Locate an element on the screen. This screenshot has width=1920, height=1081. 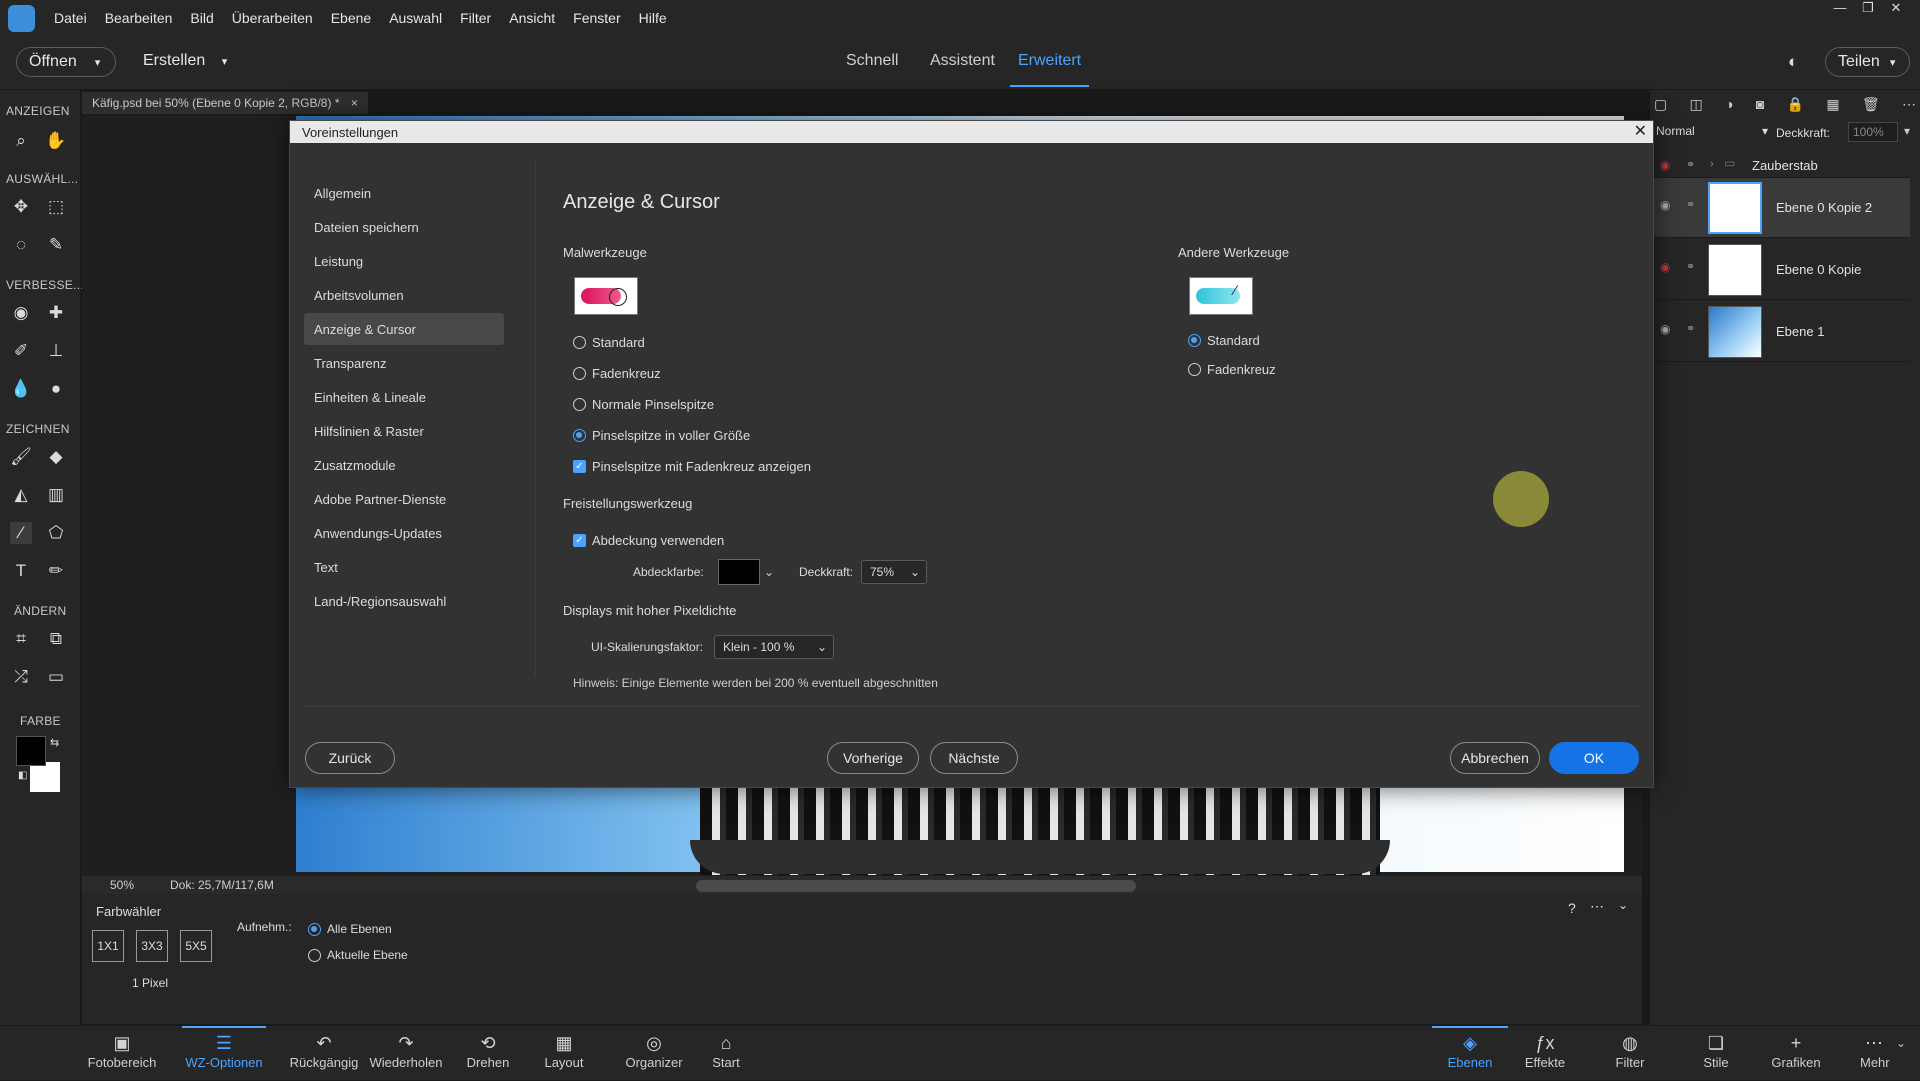
straighten-tool-icon: ▭ is located at coordinates (56, 677).